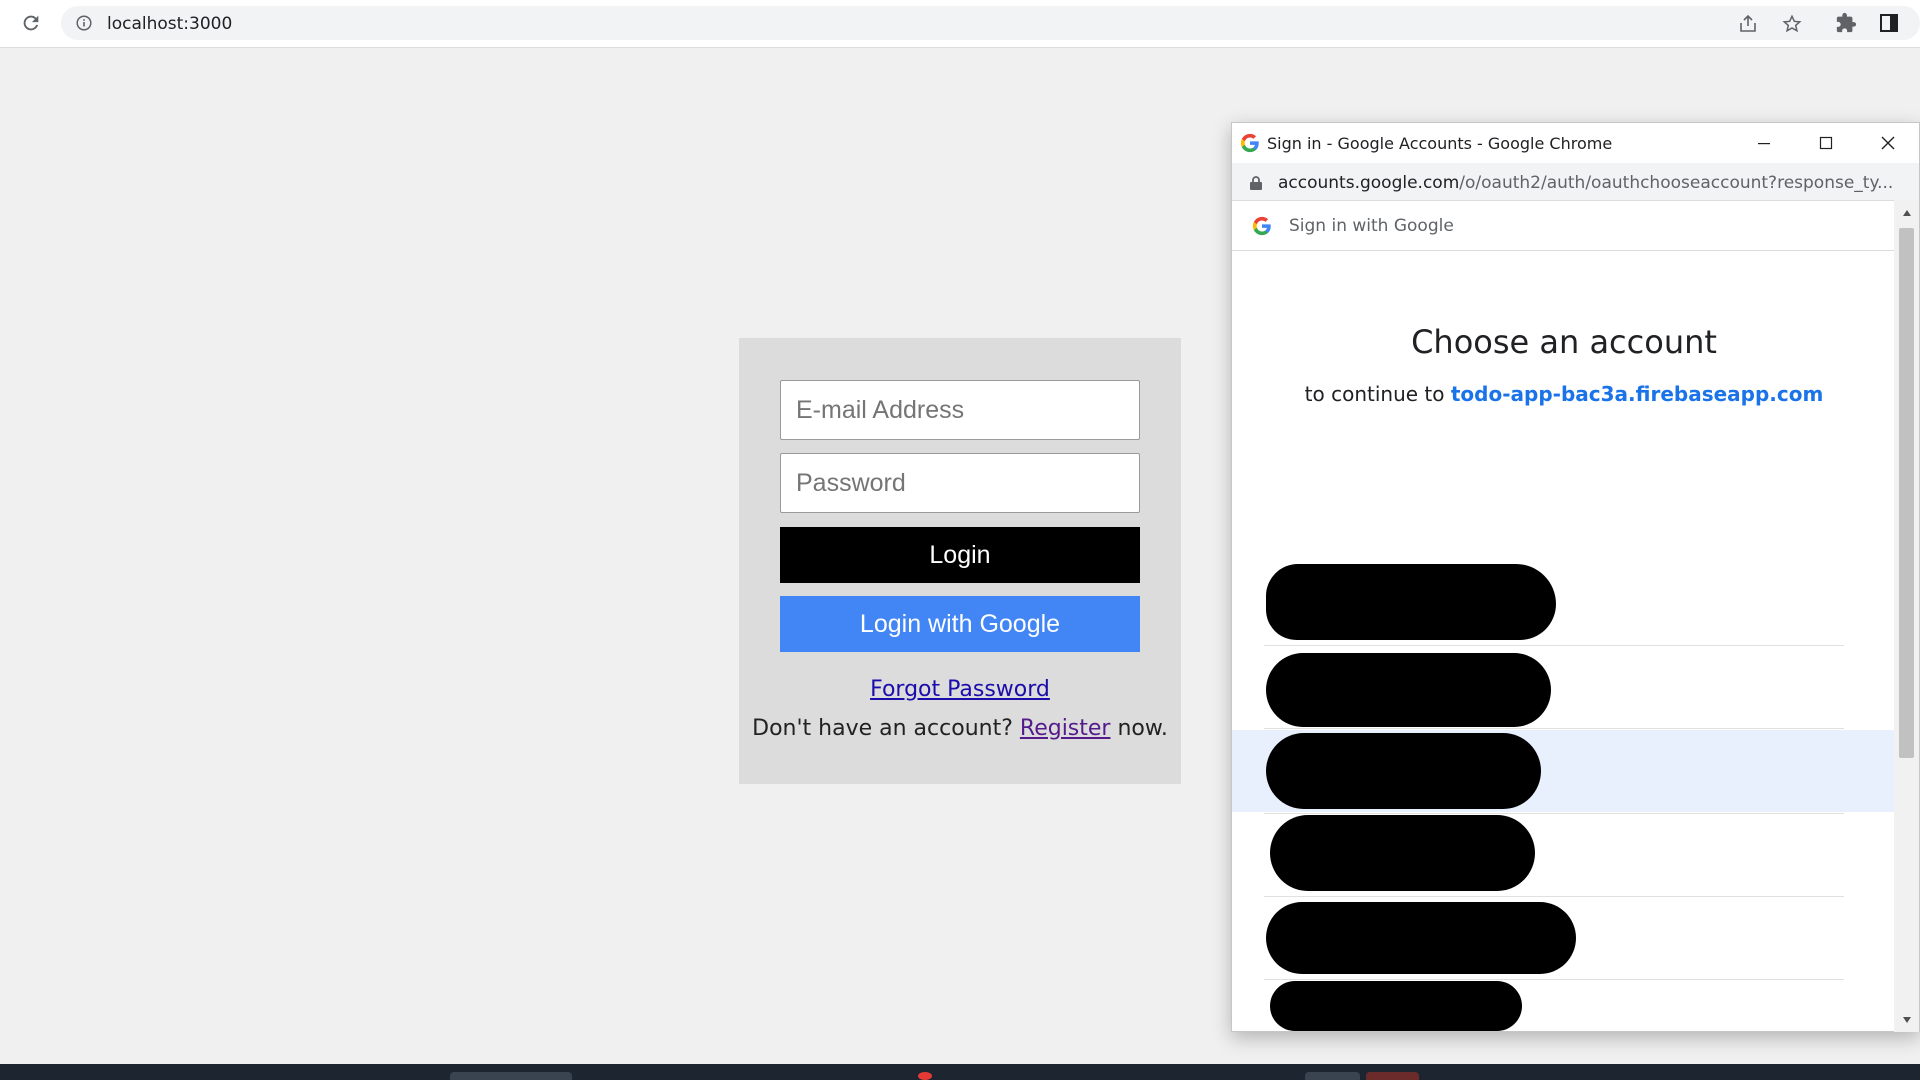 The image size is (1920, 1080). Describe the element at coordinates (1564, 771) in the screenshot. I see `account-row-selected` at that location.